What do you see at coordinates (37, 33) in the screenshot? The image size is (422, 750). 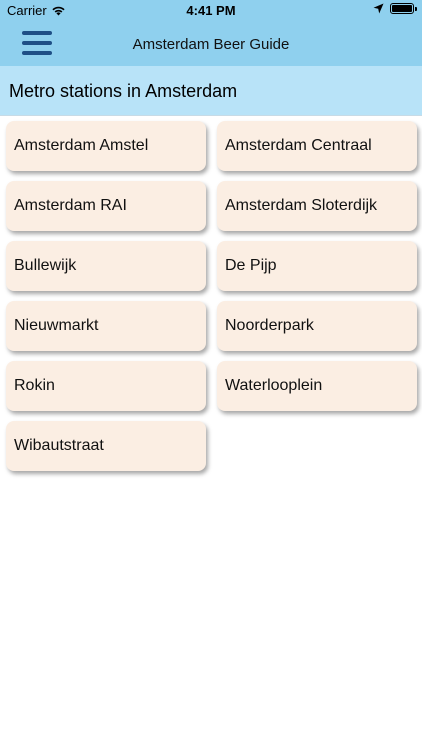 I see `hamburger-menu-icon` at bounding box center [37, 33].